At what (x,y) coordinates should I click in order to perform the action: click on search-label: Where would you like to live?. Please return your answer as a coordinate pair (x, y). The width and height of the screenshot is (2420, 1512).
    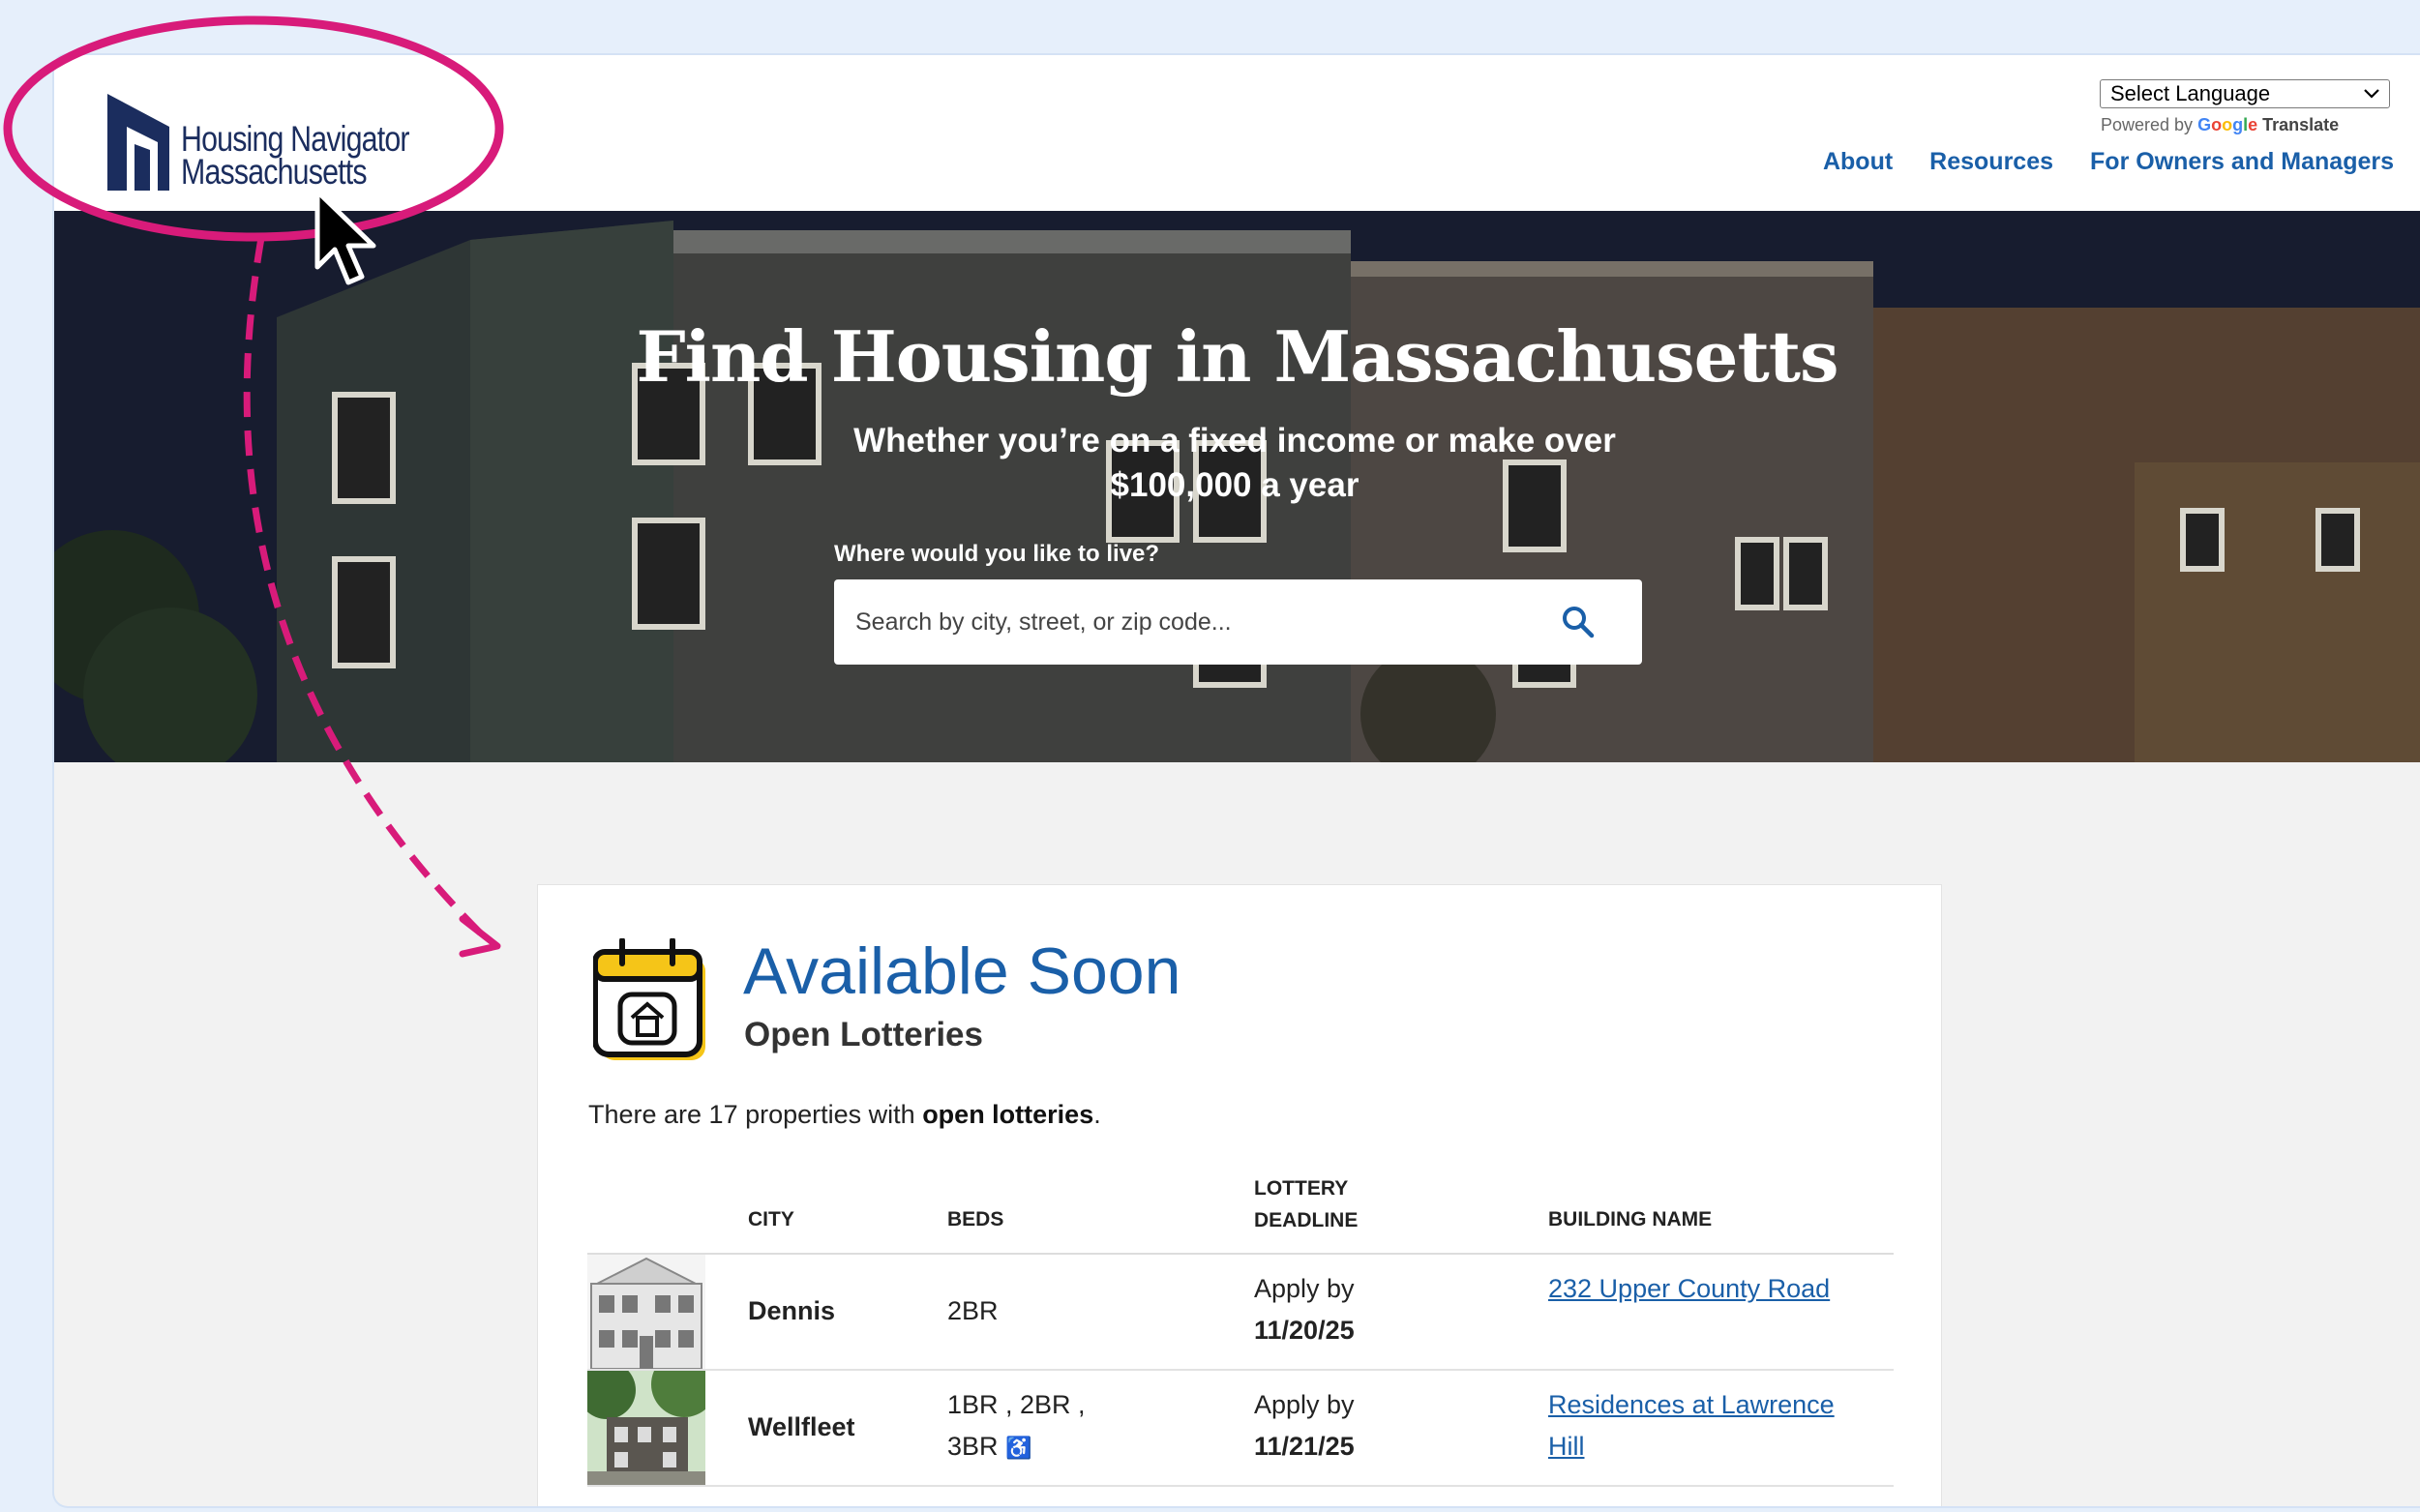
    Looking at the image, I should click on (997, 554).